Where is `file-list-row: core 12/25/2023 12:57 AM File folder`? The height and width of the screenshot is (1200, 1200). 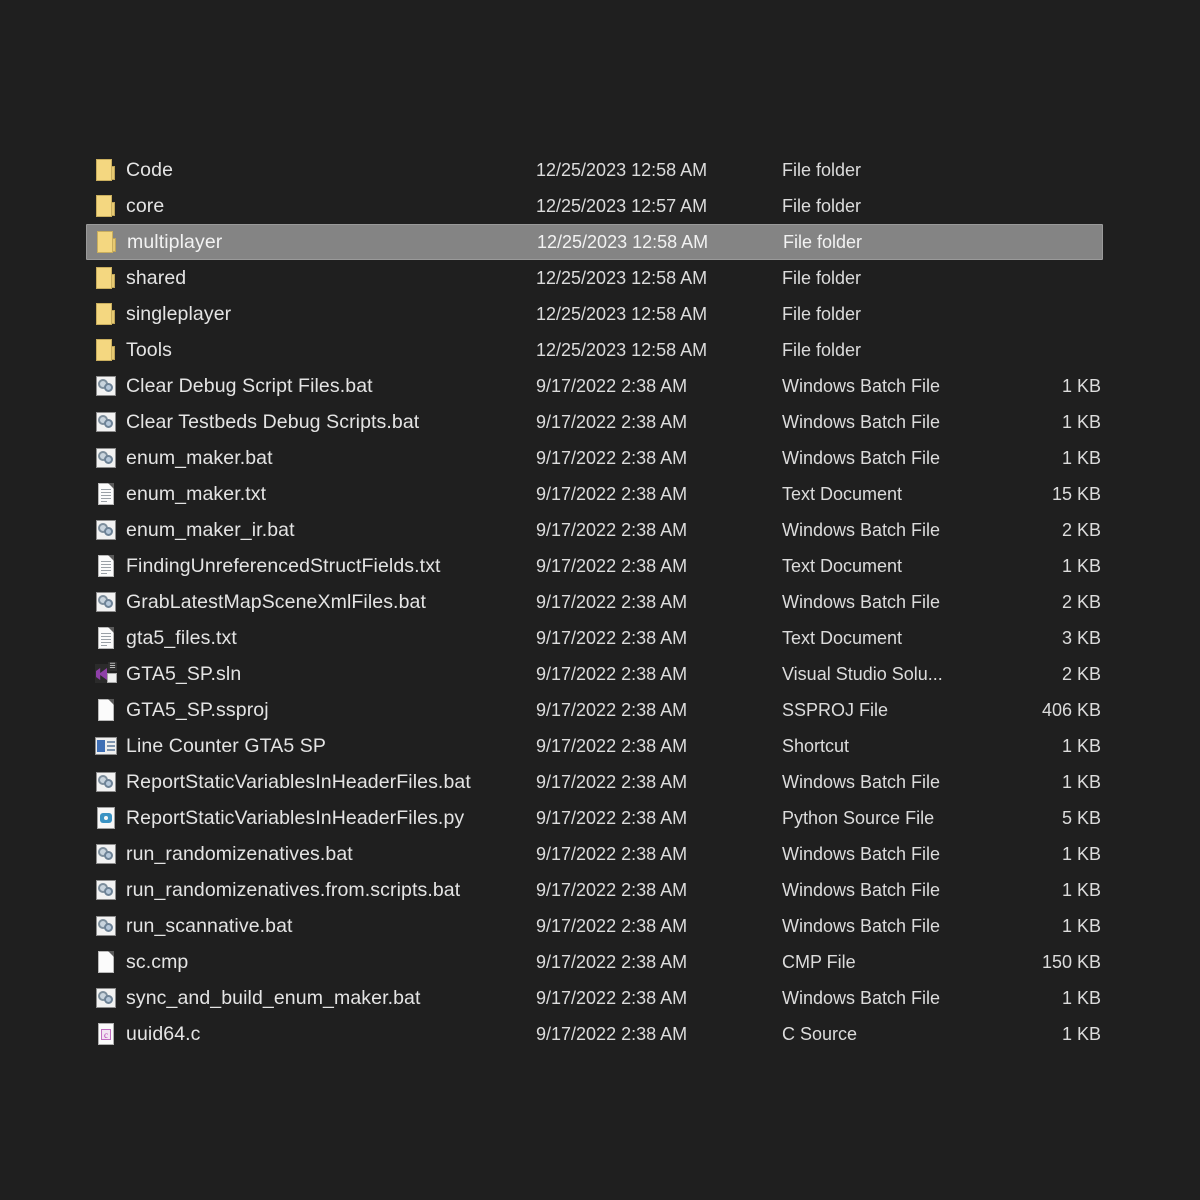
file-list-row: core 12/25/2023 12:57 AM File folder is located at coordinates (594, 206).